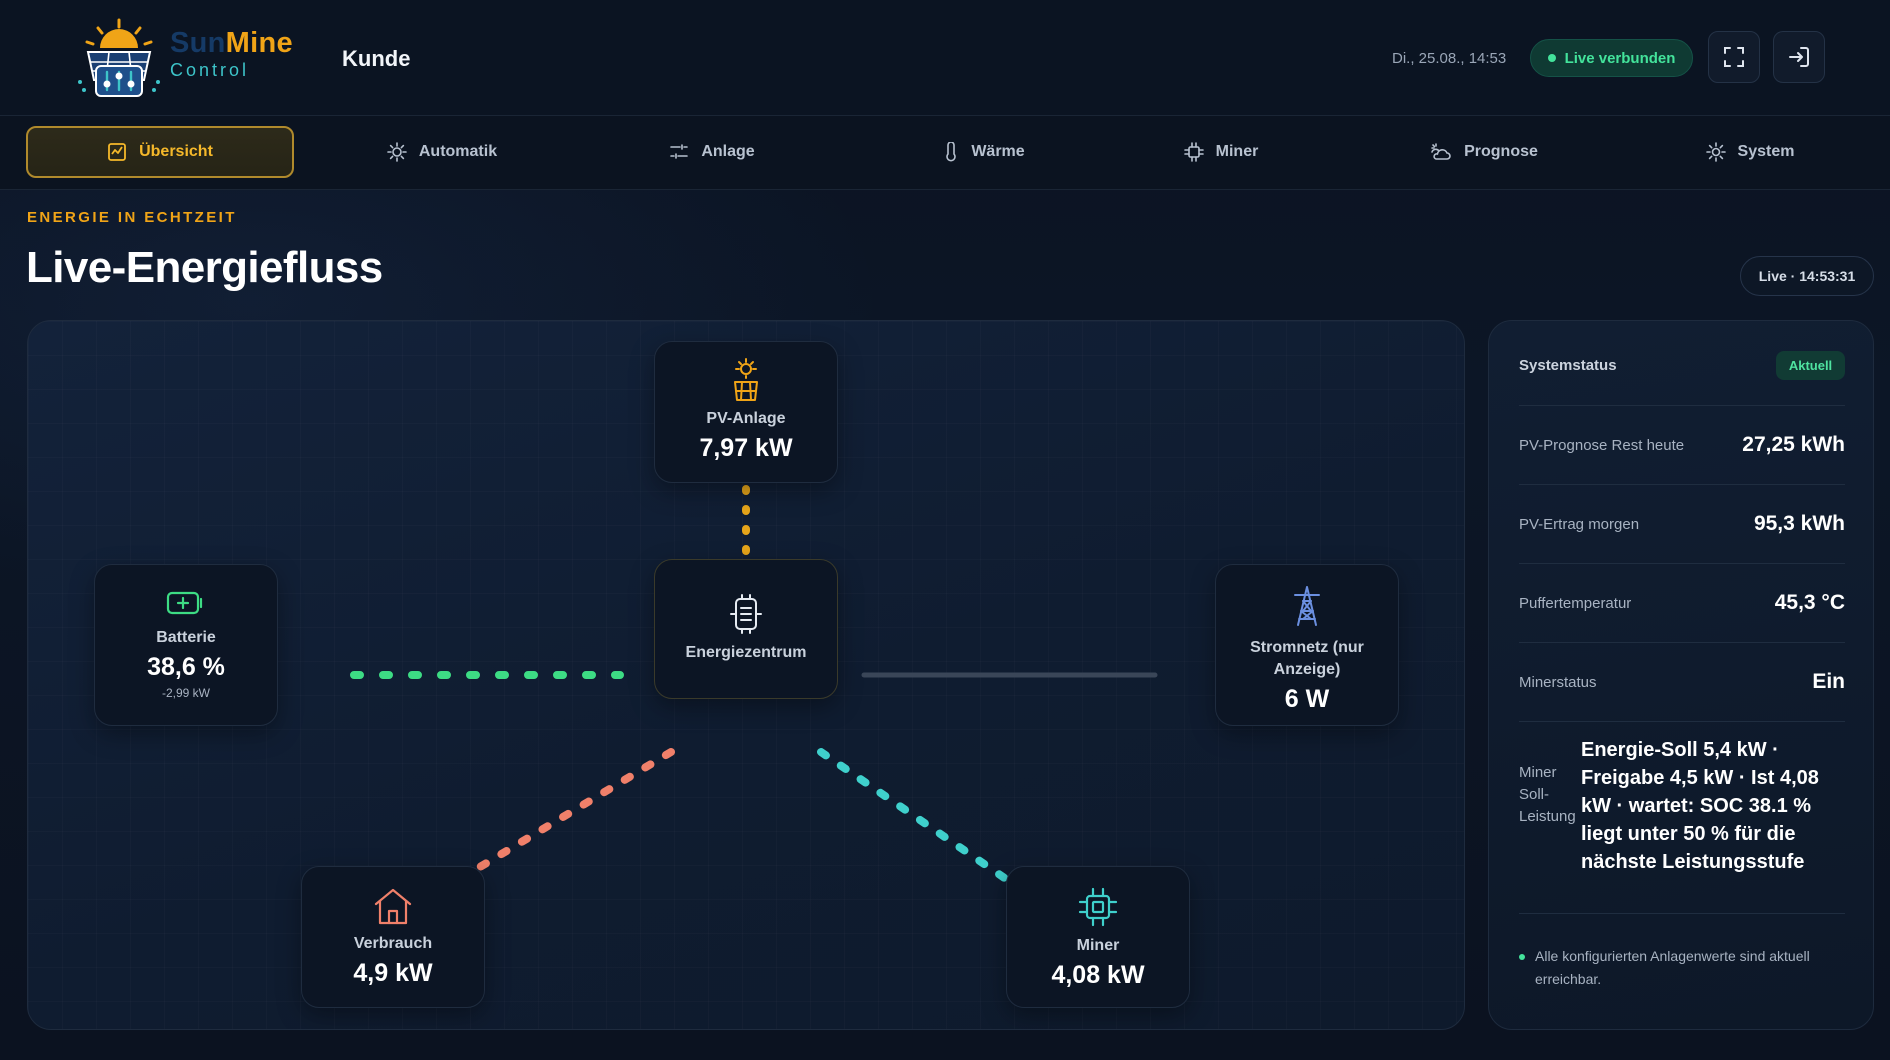  I want to click on status-title: Systemstatus, so click(1568, 365).